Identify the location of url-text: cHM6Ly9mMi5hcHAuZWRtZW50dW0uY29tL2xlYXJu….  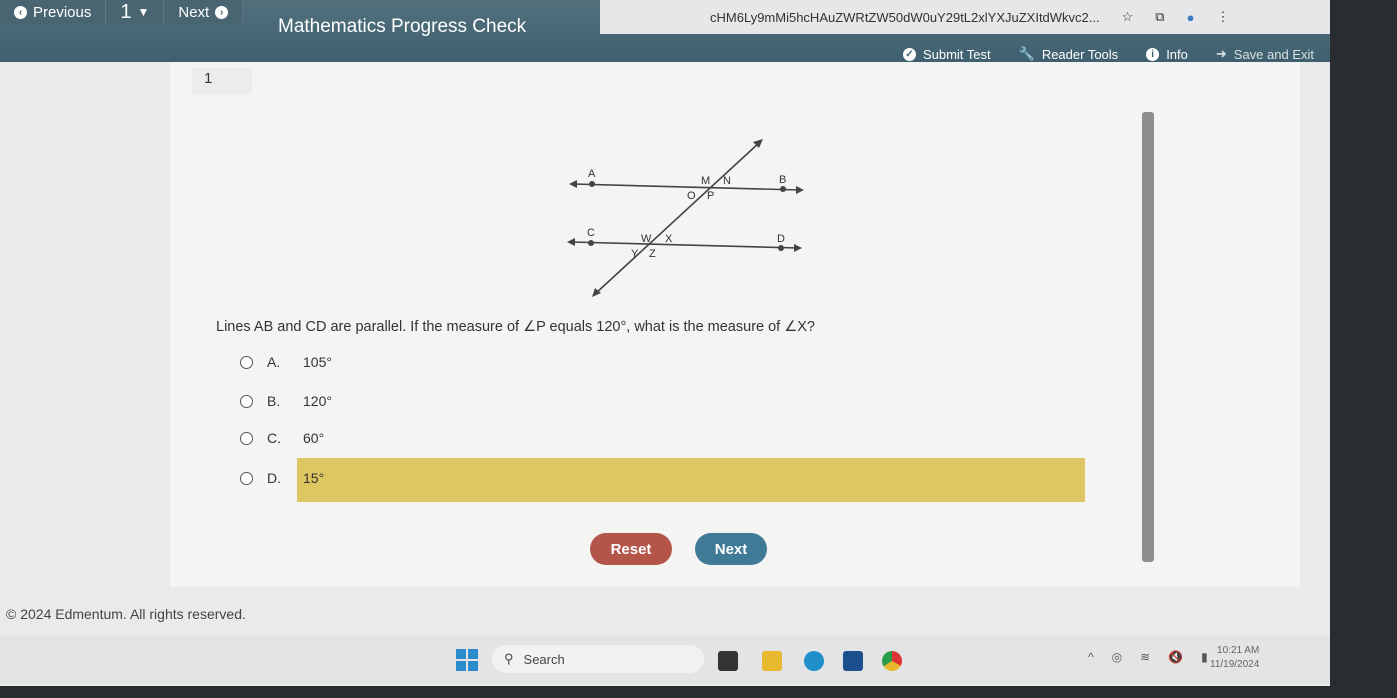
(905, 17).